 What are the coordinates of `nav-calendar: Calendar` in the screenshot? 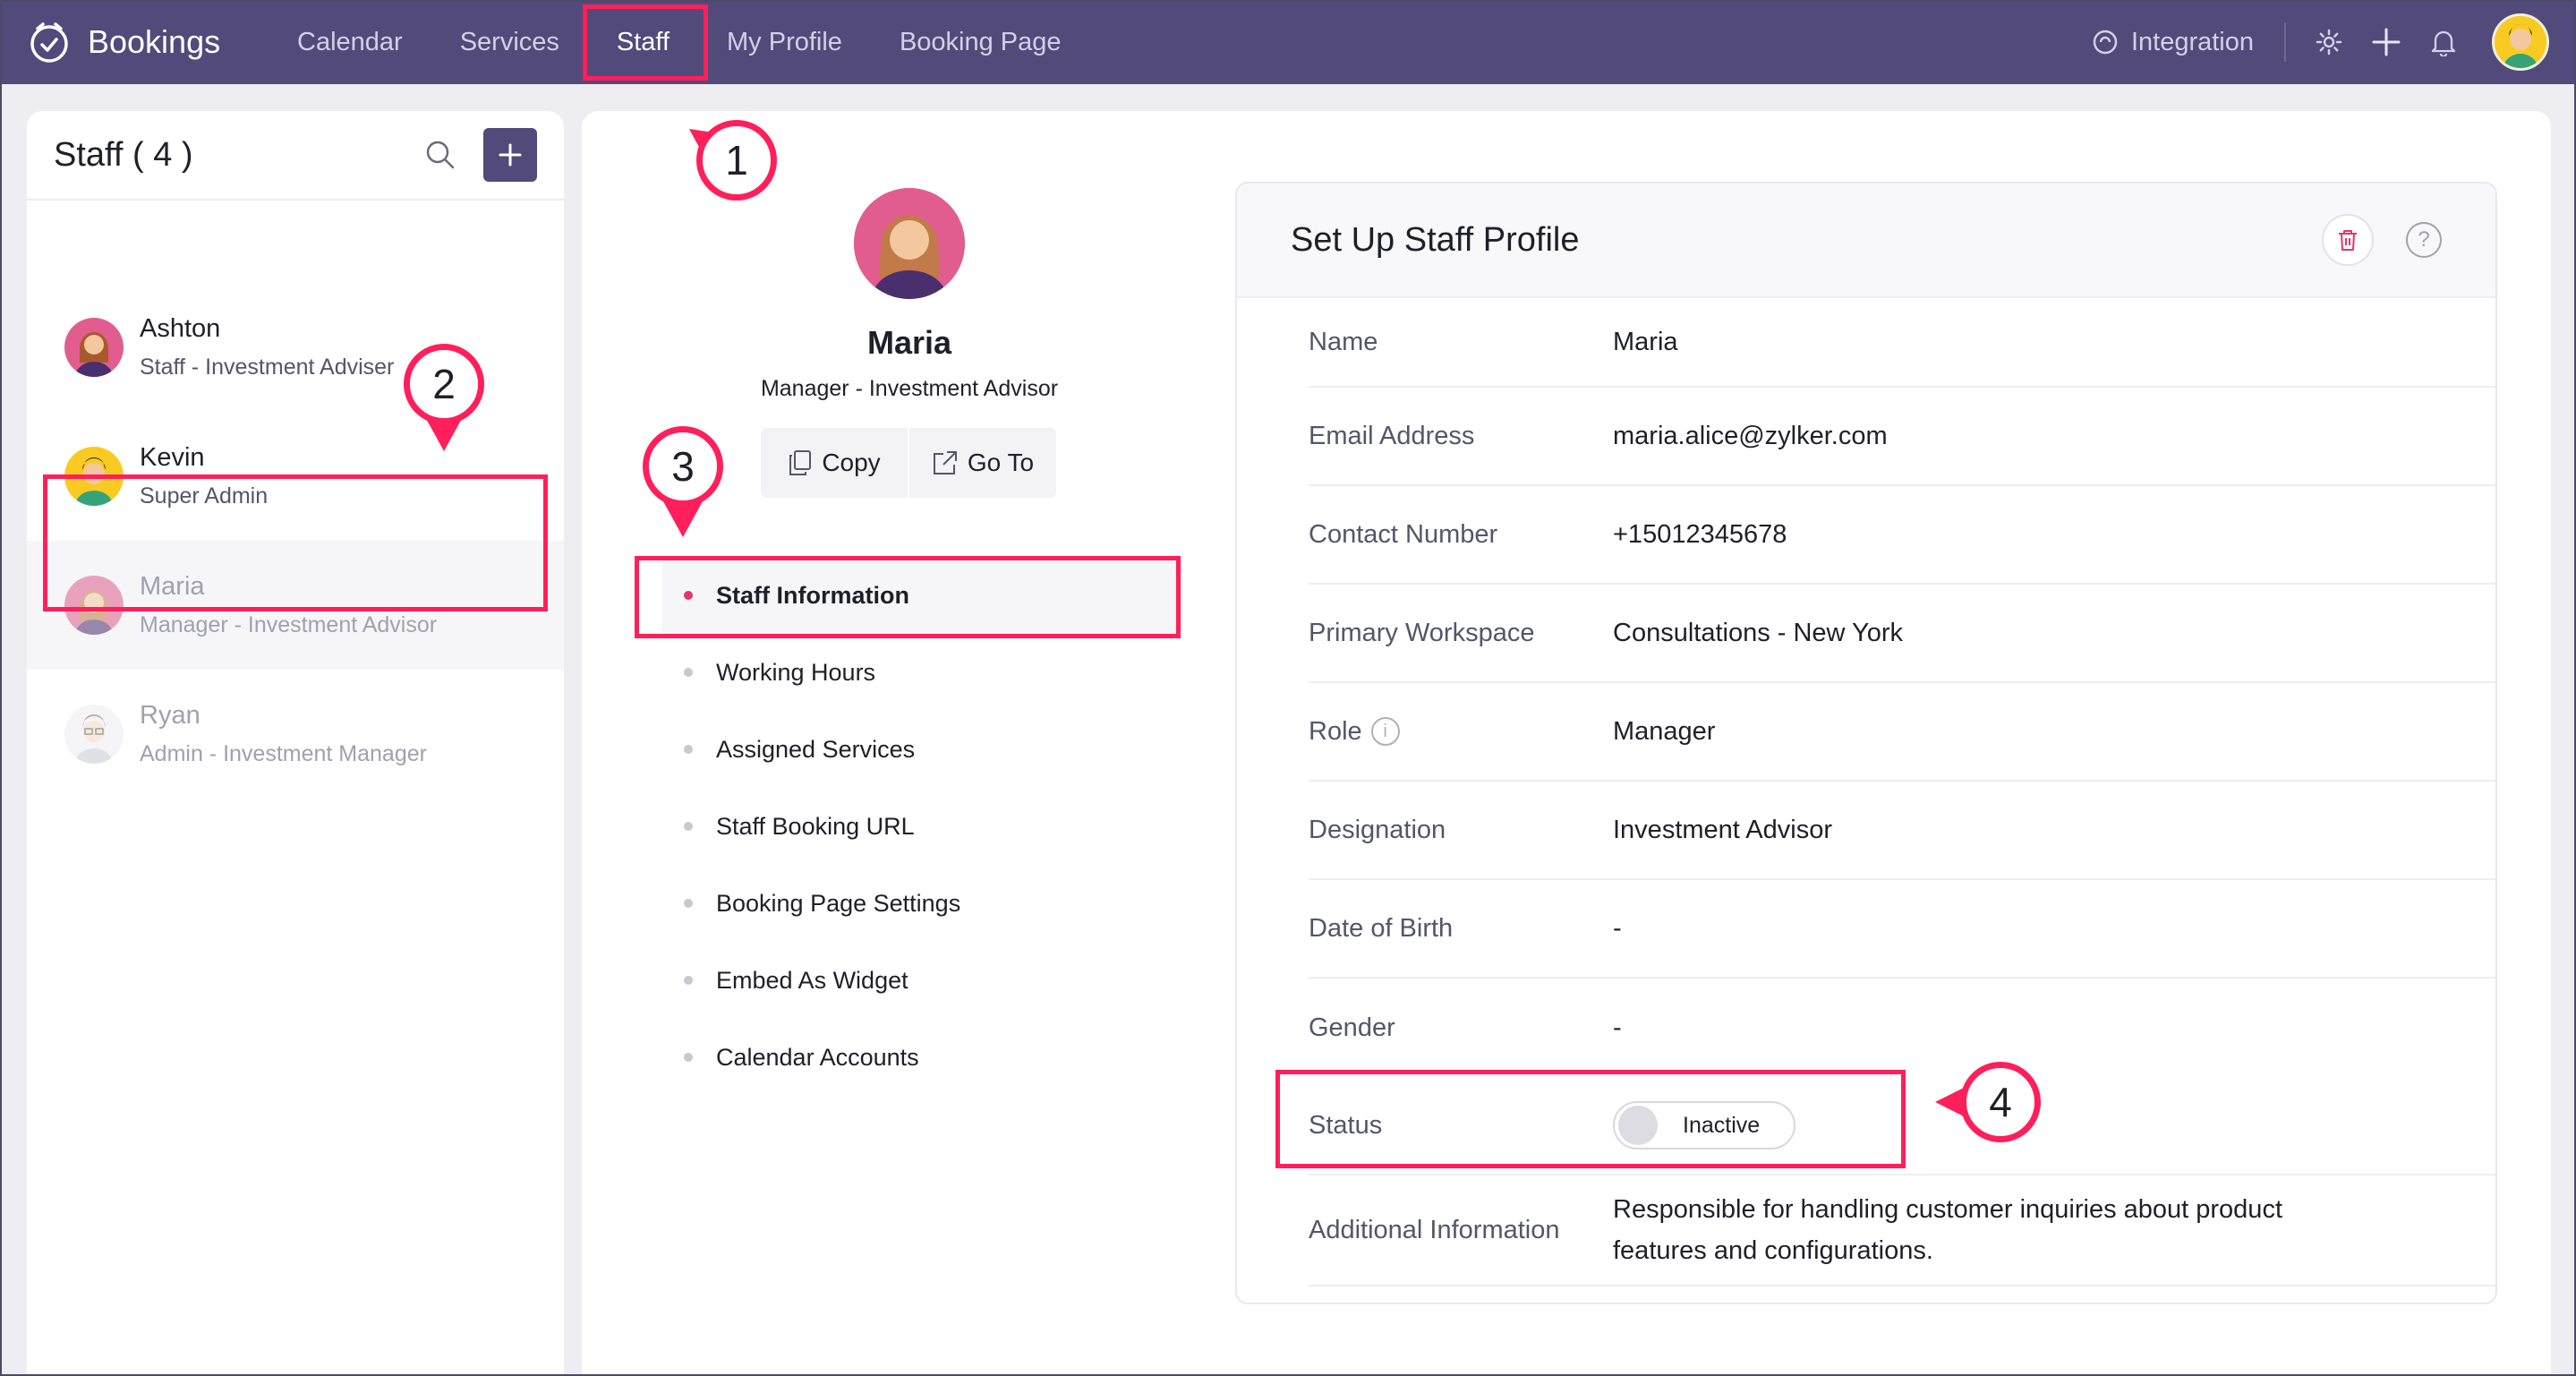 It's located at (350, 42).